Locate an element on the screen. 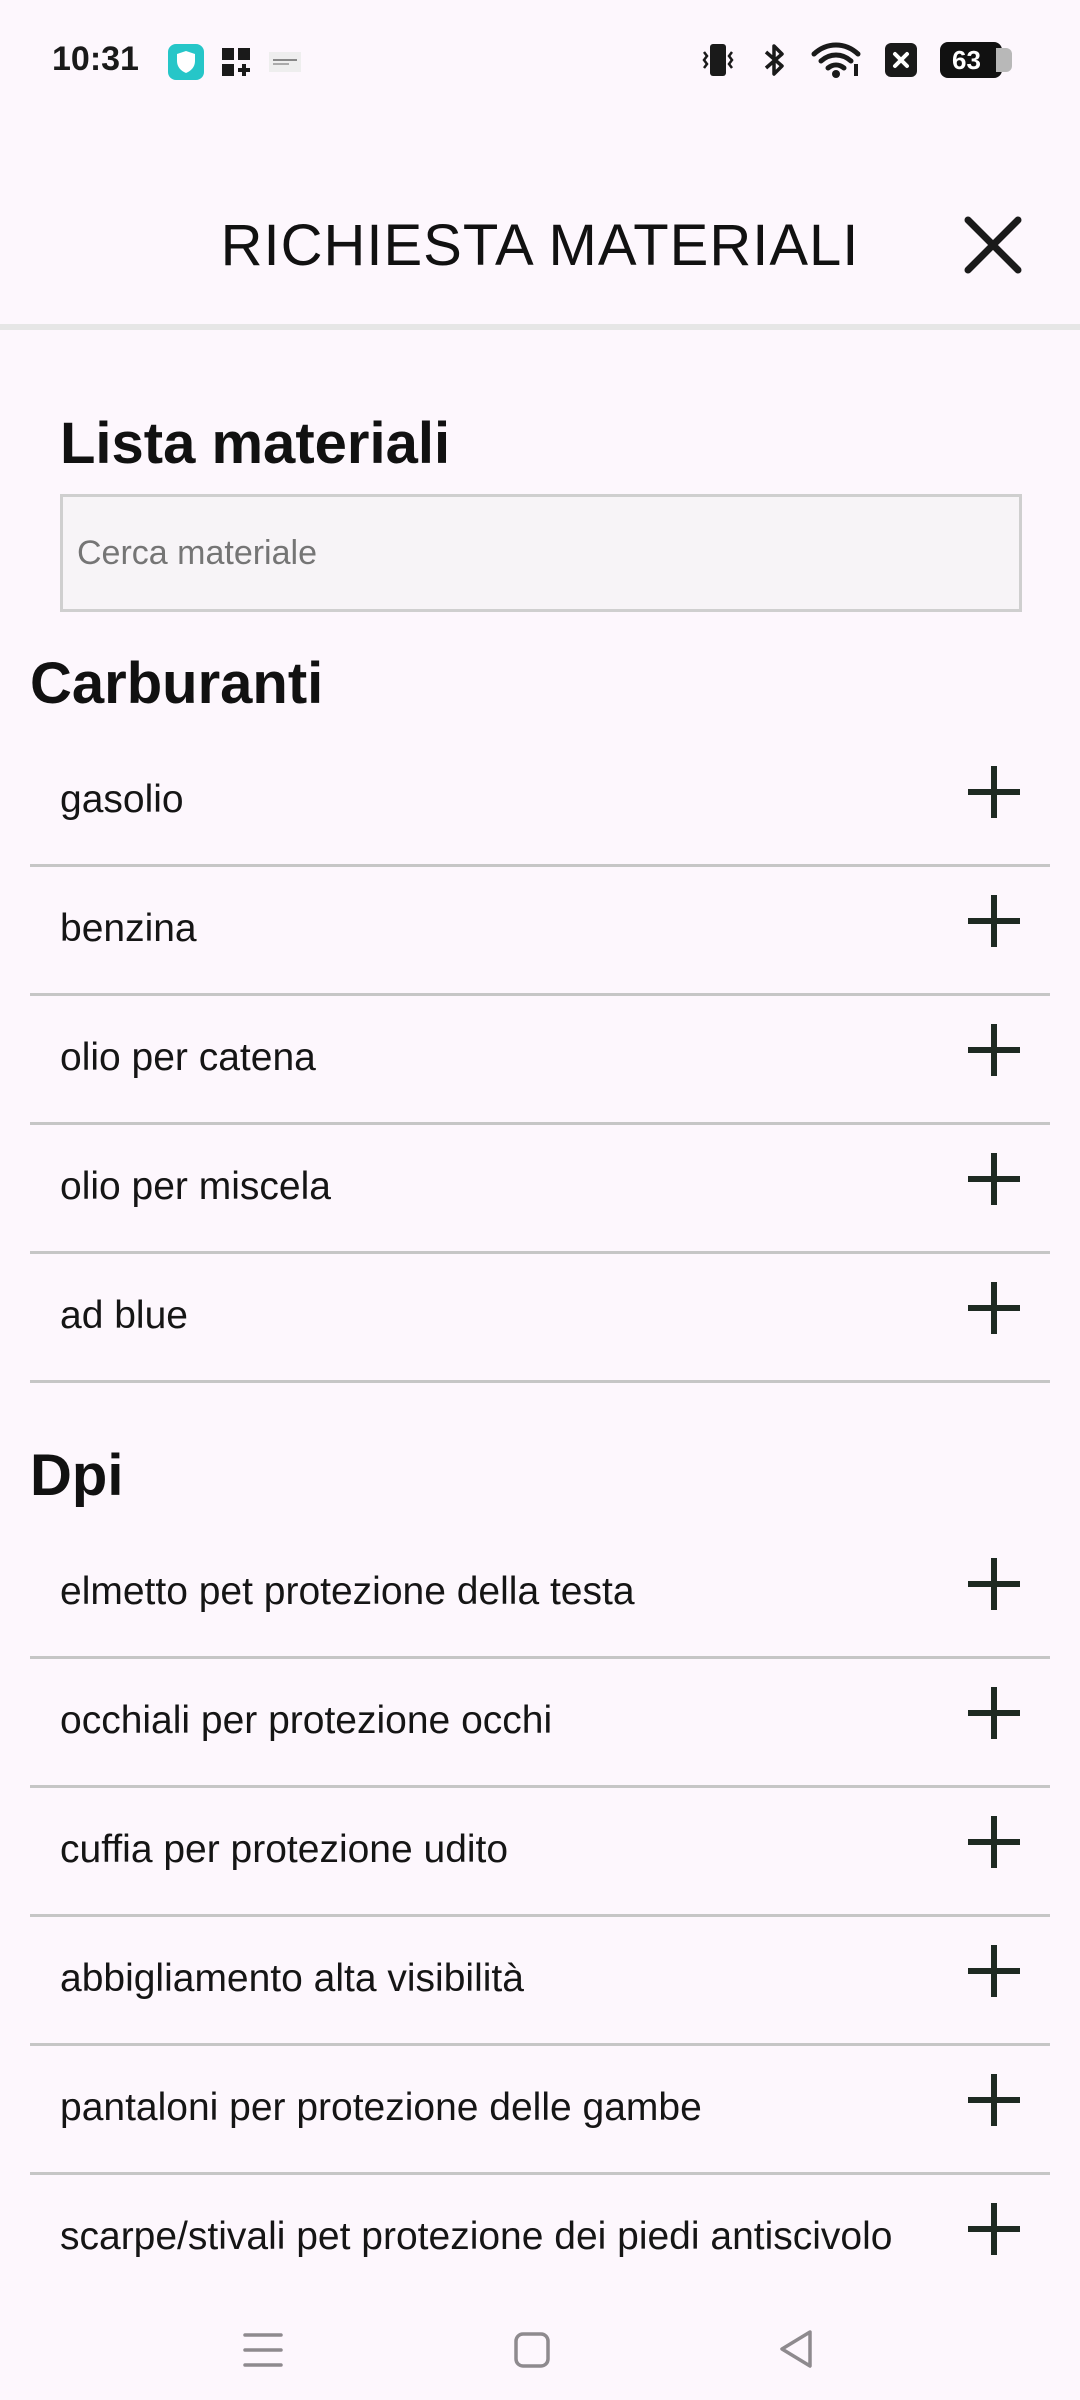  list-item: benzina is located at coordinates (540, 931).